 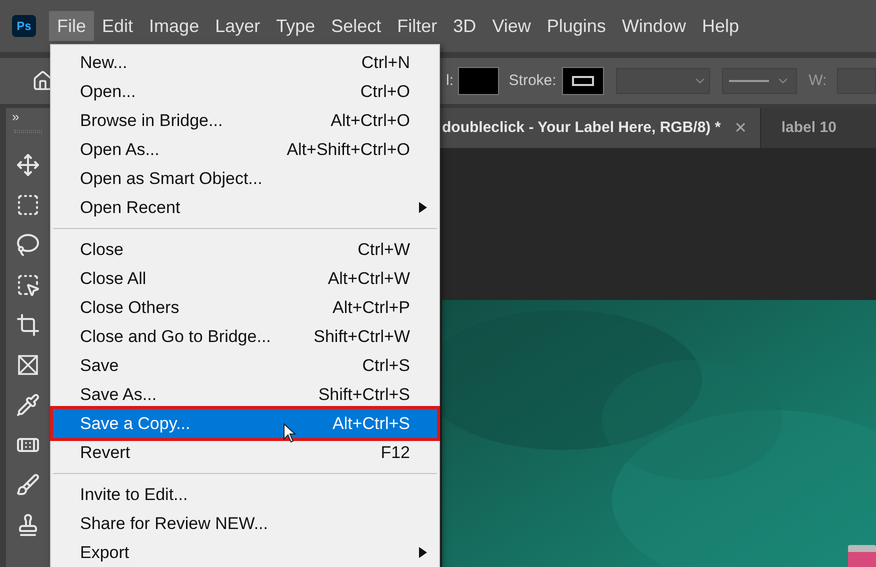 What do you see at coordinates (245, 62) in the screenshot?
I see `menu-entry: New... Ctrl+N` at bounding box center [245, 62].